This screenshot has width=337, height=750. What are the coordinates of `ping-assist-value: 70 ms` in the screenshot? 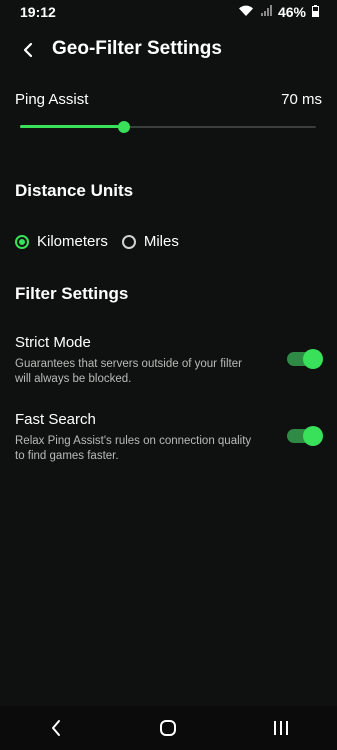 It's located at (301, 99).